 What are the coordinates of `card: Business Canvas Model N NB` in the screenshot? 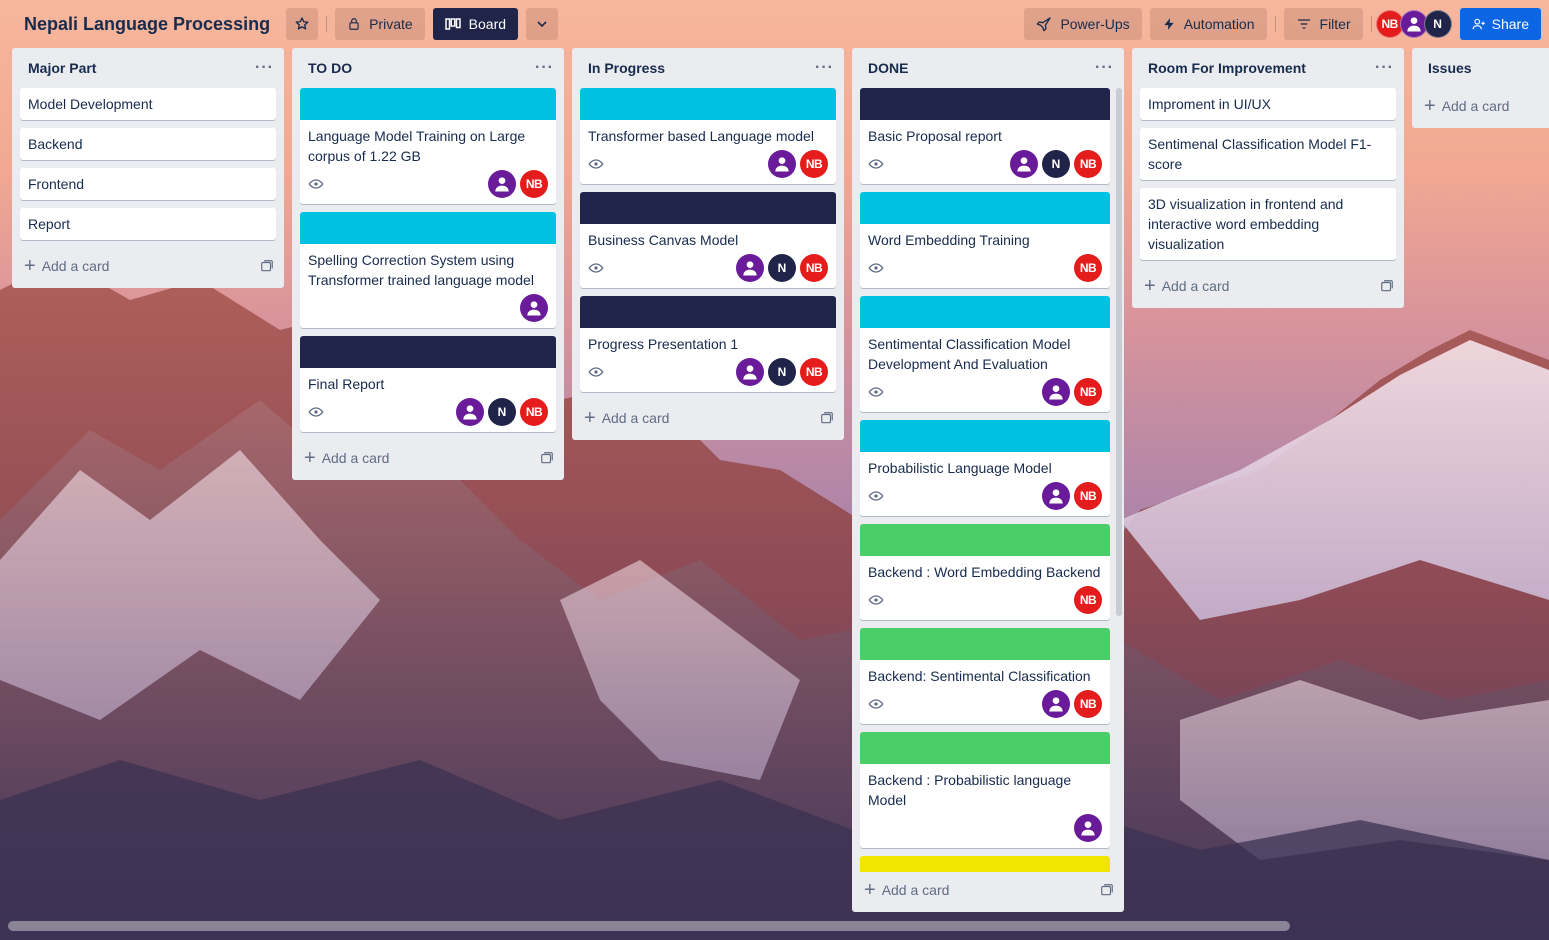 It's located at (708, 240).